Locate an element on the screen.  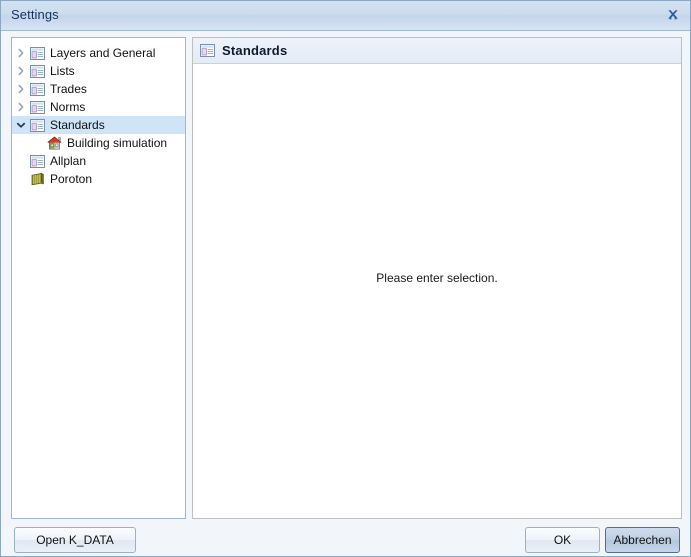
tree-item-label: Layers and General is located at coordinates (103, 52).